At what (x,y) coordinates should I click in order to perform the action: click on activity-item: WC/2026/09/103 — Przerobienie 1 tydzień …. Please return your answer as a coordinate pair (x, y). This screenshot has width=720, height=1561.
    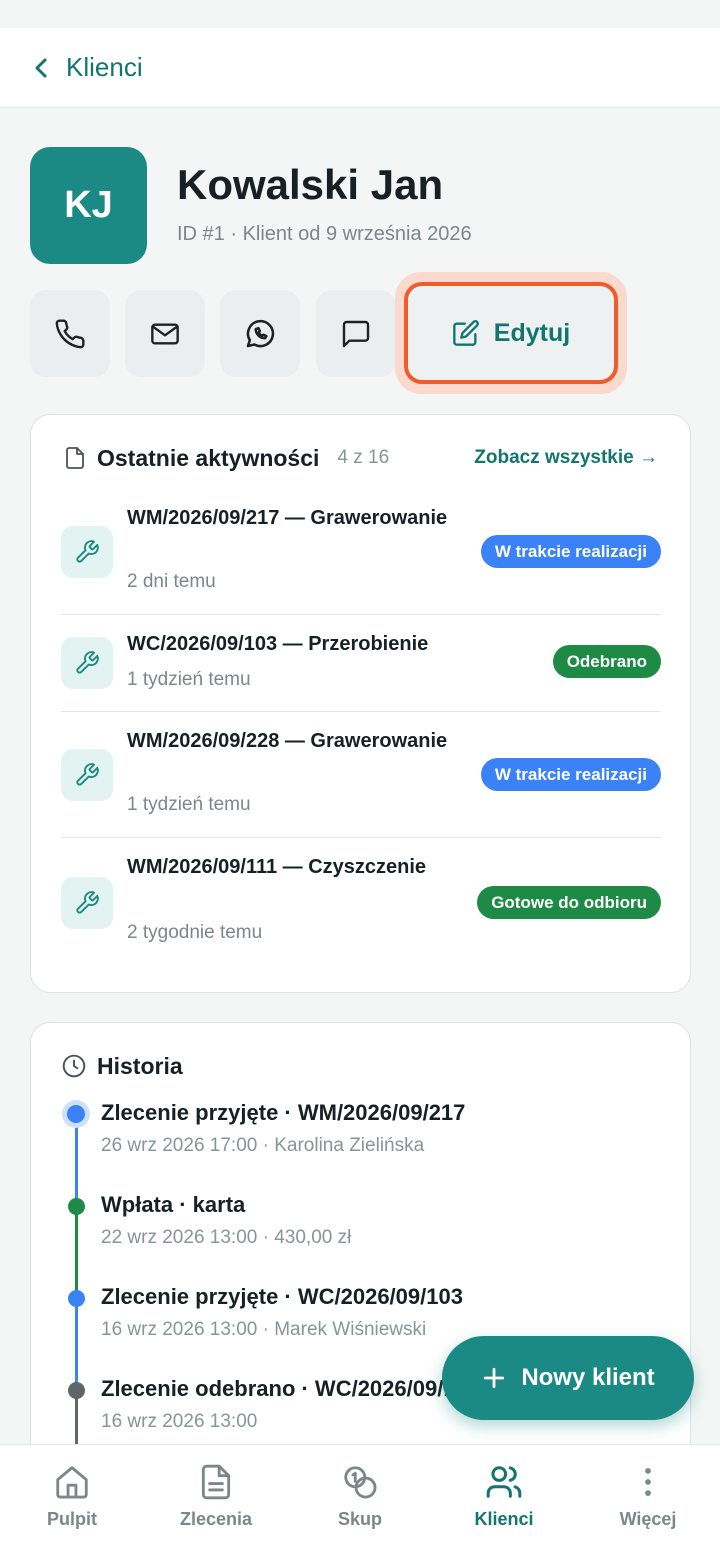
    Looking at the image, I should click on (361, 667).